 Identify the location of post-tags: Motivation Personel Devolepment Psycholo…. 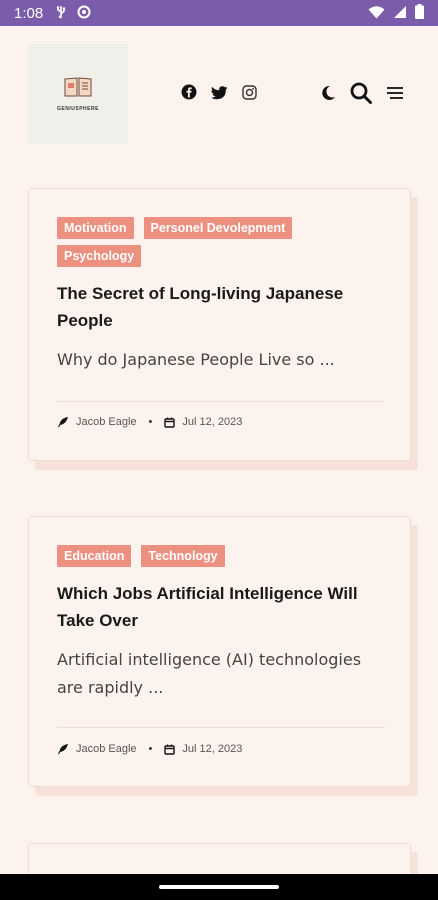
(182, 242).